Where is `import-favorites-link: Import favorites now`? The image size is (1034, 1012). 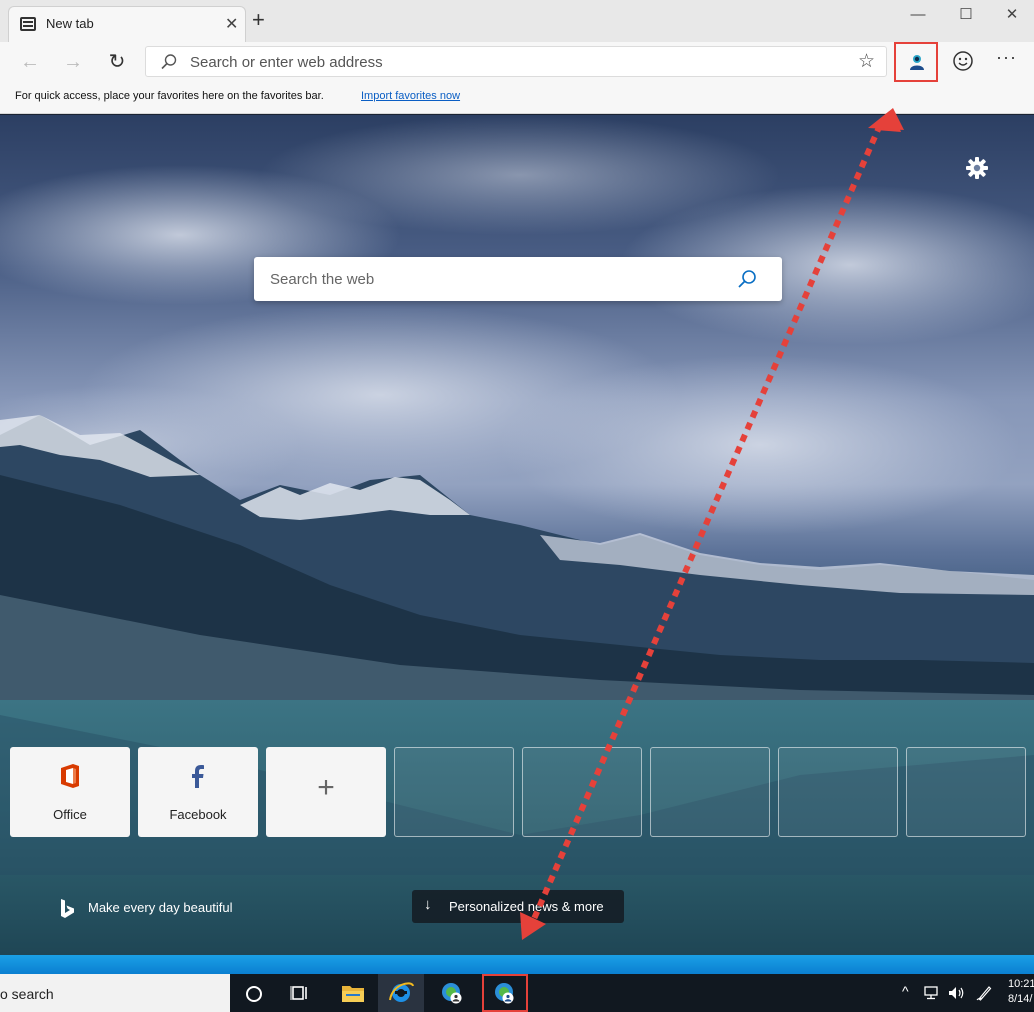 import-favorites-link: Import favorites now is located at coordinates (410, 96).